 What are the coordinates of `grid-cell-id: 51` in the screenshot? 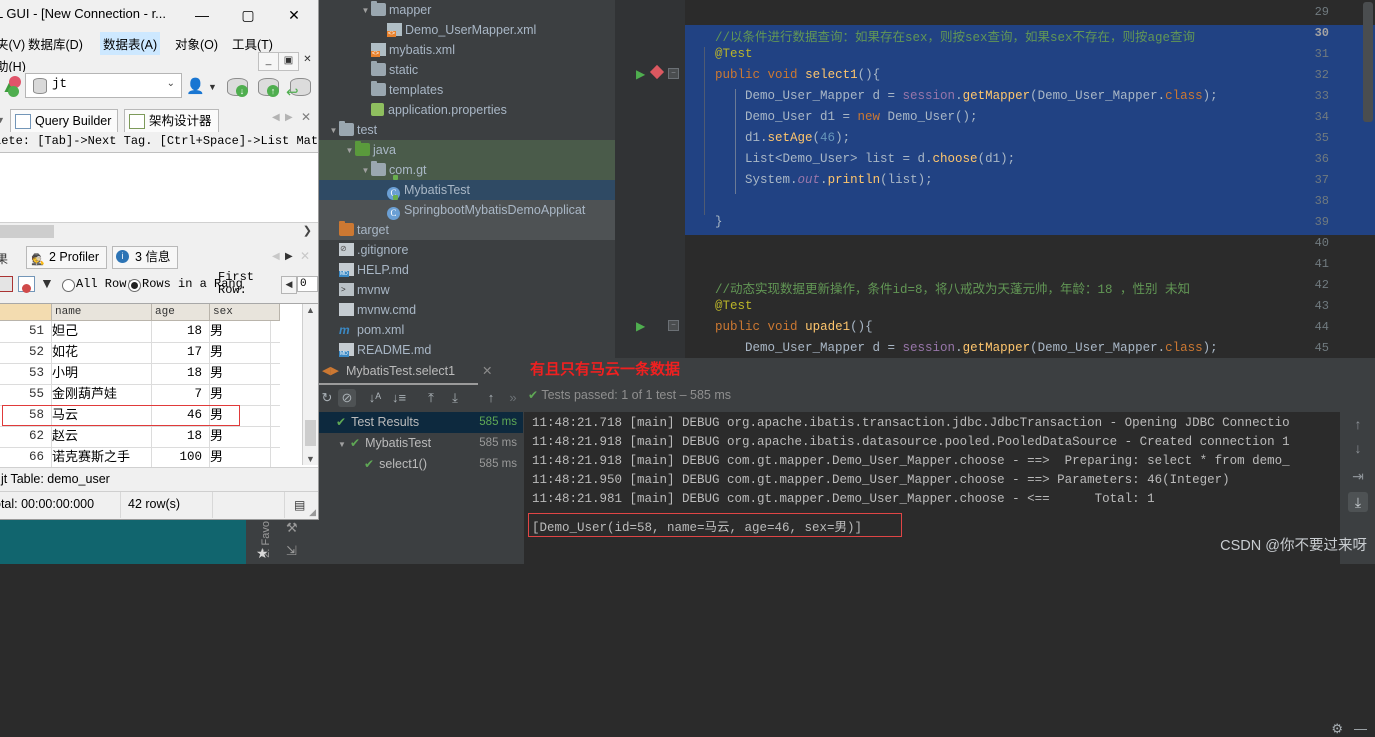 It's located at (24, 331).